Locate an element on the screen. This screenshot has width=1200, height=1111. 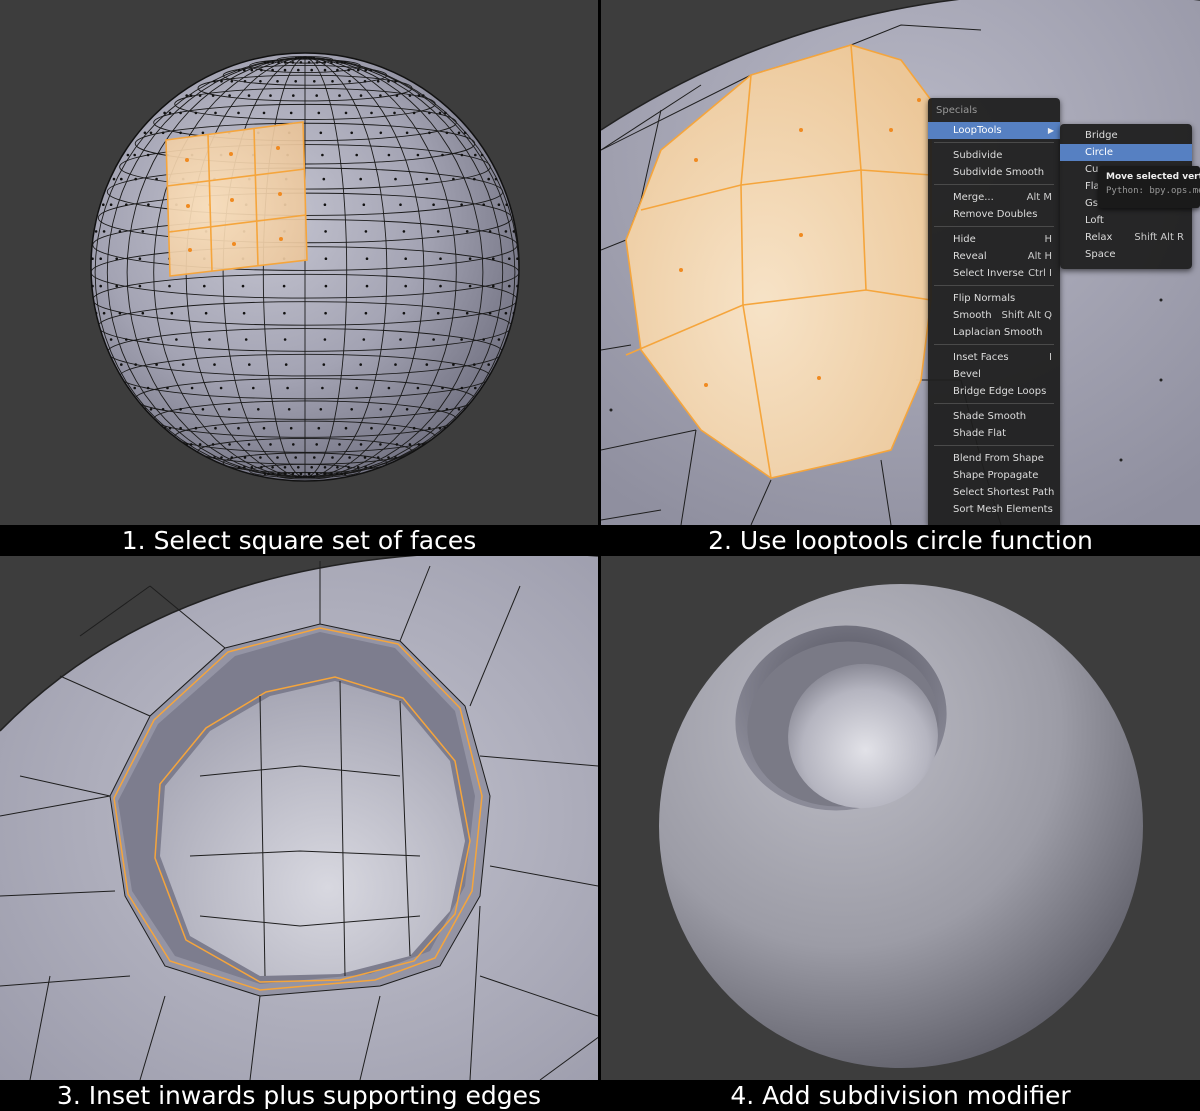
menu-item-label: Circle is located at coordinates (1099, 152).